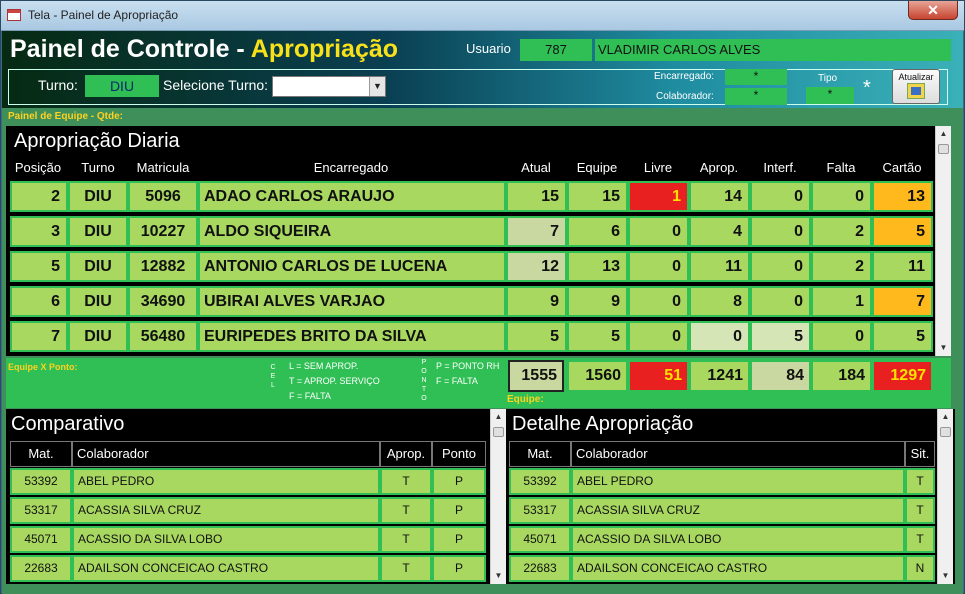 Image resolution: width=965 pixels, height=594 pixels. Describe the element at coordinates (597, 231) in the screenshot. I see `cell-equipe: 6` at that location.